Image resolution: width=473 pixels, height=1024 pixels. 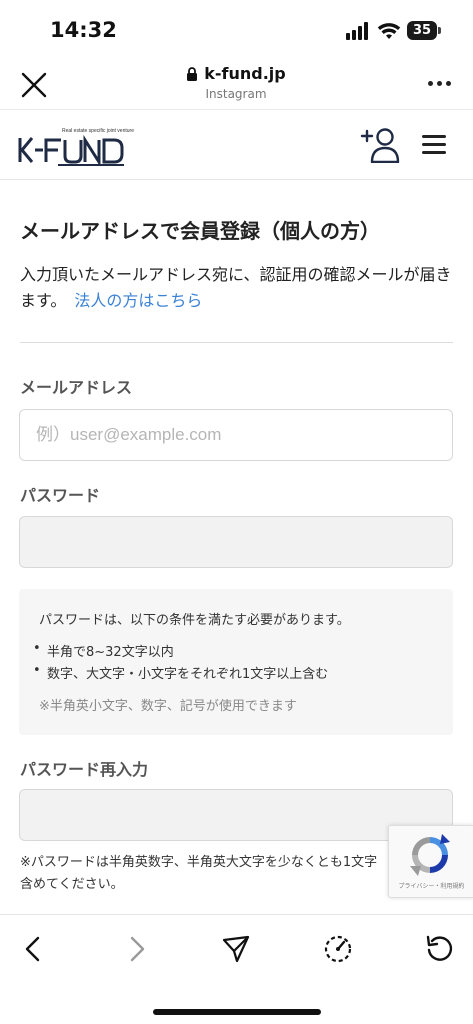 I want to click on email-field, so click(x=236, y=435).